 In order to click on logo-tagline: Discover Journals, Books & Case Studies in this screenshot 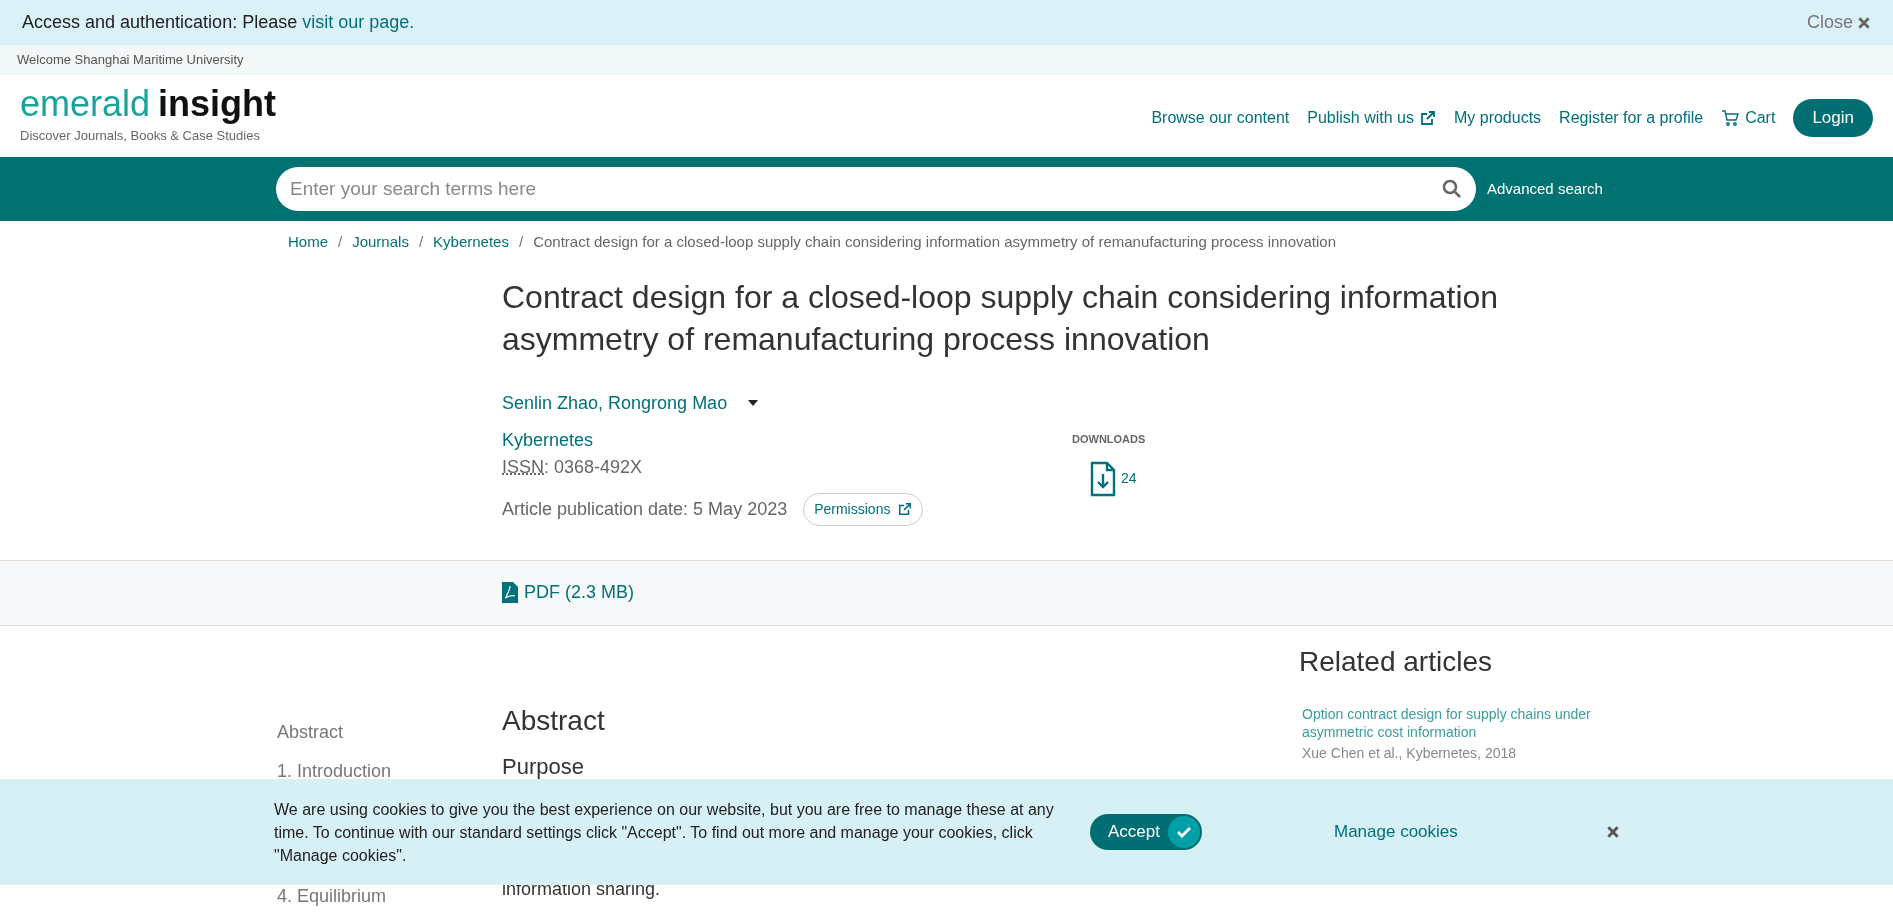, I will do `click(140, 136)`.